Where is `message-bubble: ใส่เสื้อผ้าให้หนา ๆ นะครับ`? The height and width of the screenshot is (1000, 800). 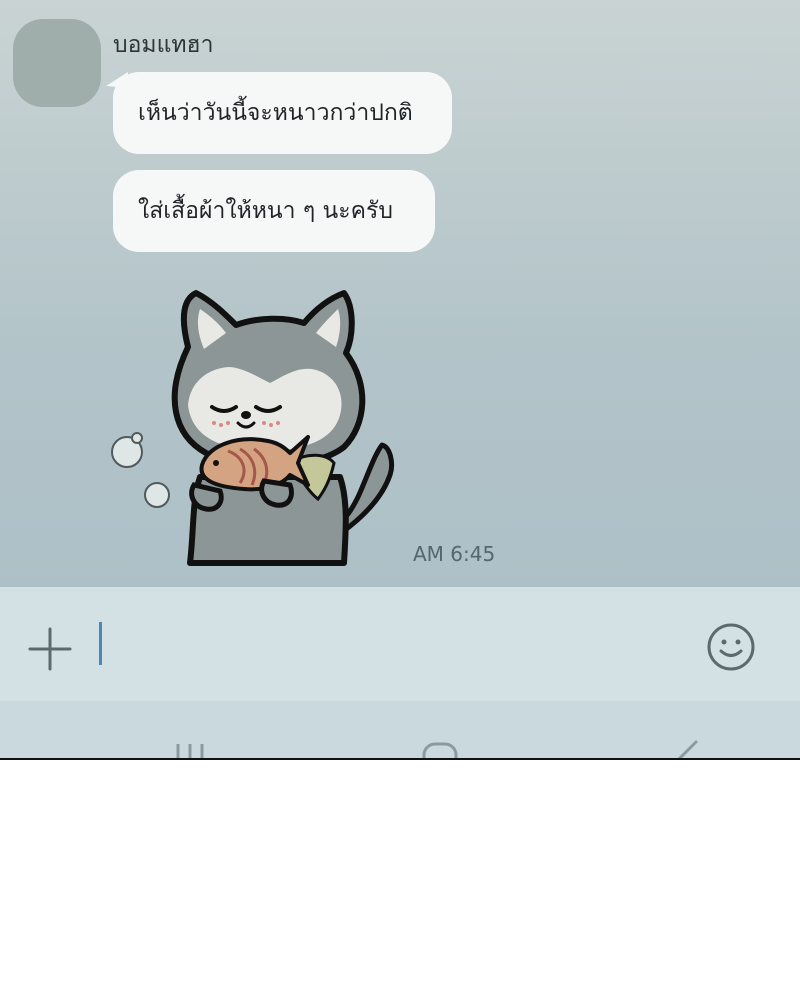 message-bubble: ใส่เสื้อผ้าให้หนา ๆ นะครับ is located at coordinates (274, 211).